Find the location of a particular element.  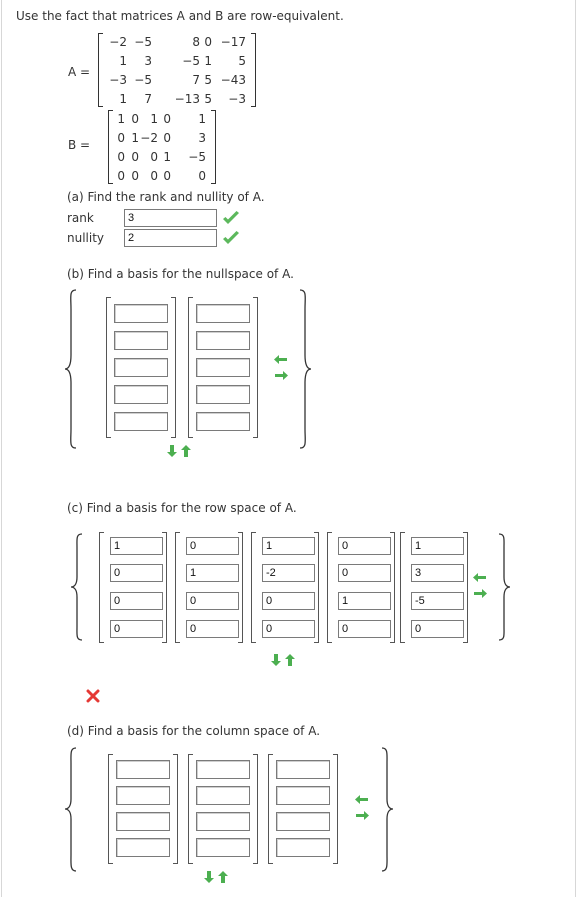

rowspace-v5-entry-2-input: 3 is located at coordinates (437, 573).